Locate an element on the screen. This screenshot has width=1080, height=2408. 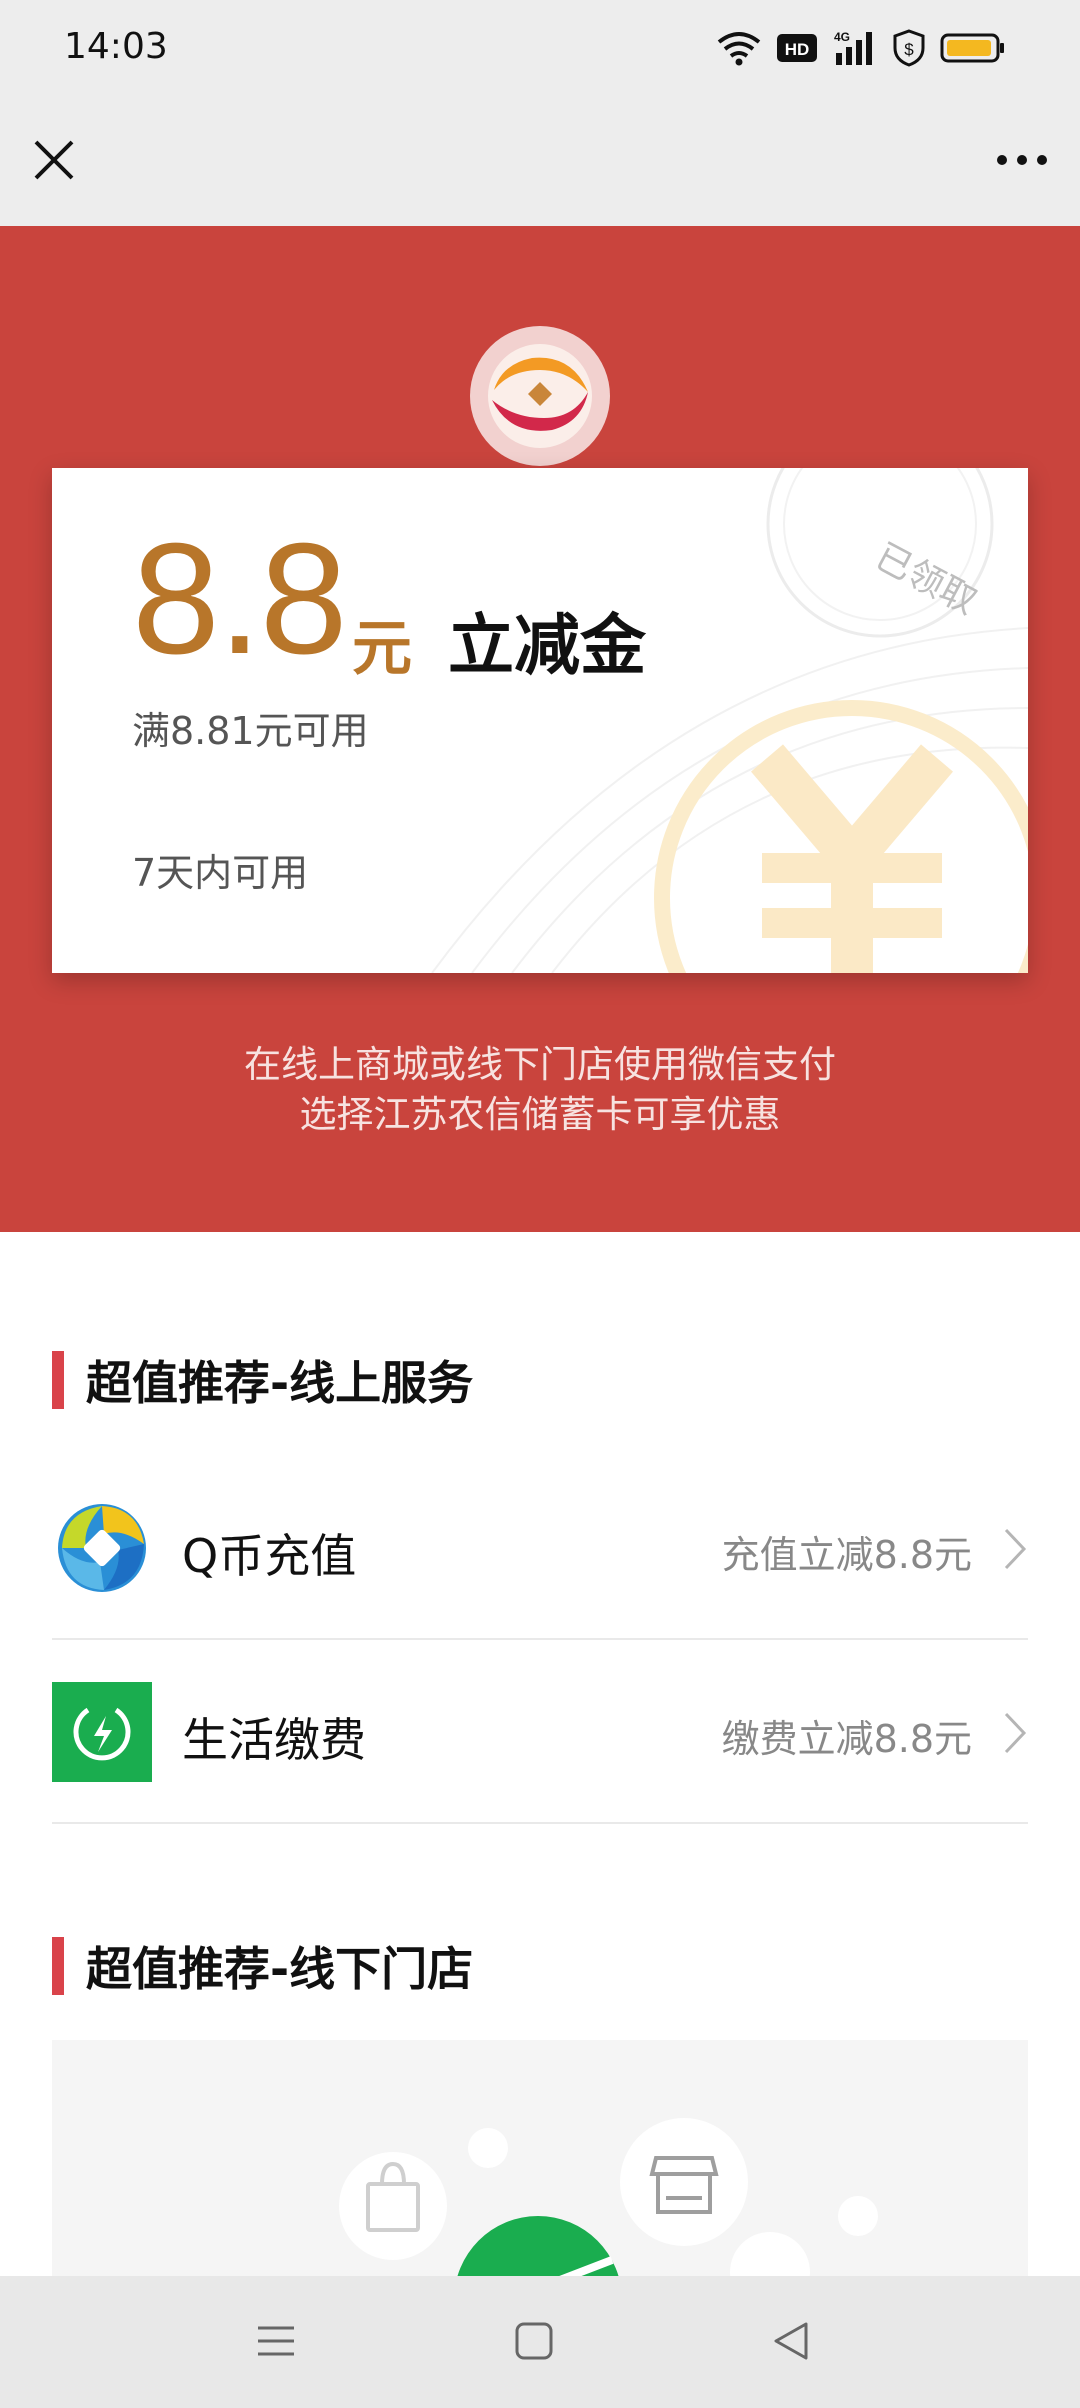
more-icon is located at coordinates (1022, 160).